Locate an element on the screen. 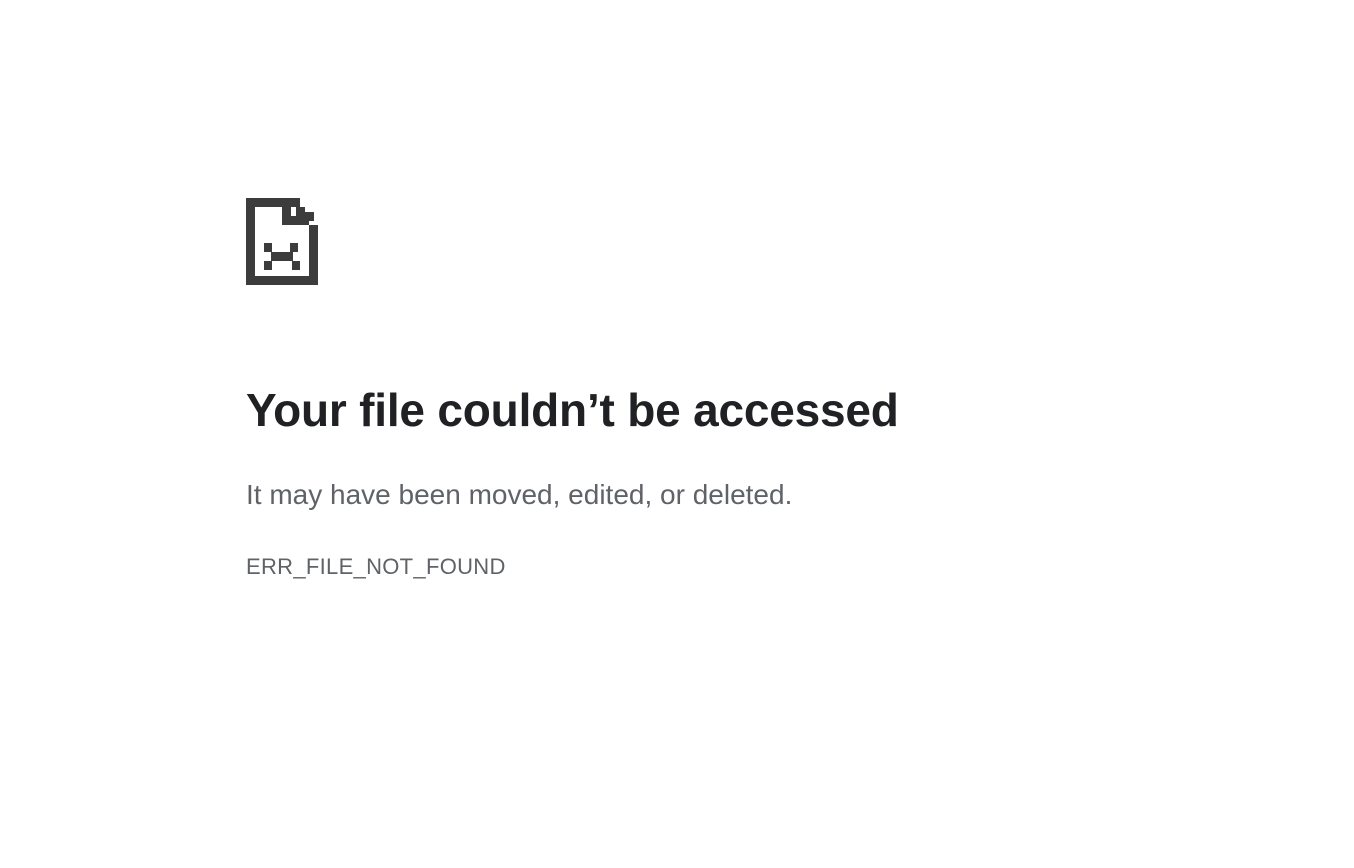 This screenshot has width=1354, height=868. sad-file-icon is located at coordinates (282, 241).